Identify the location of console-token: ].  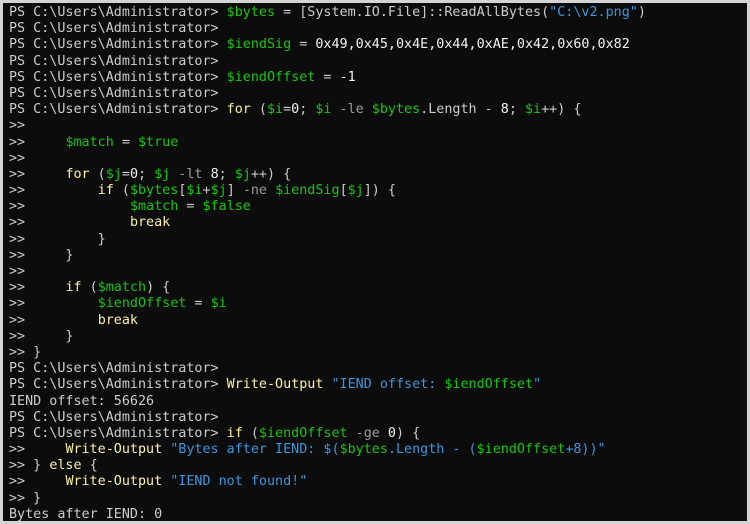
(234, 191).